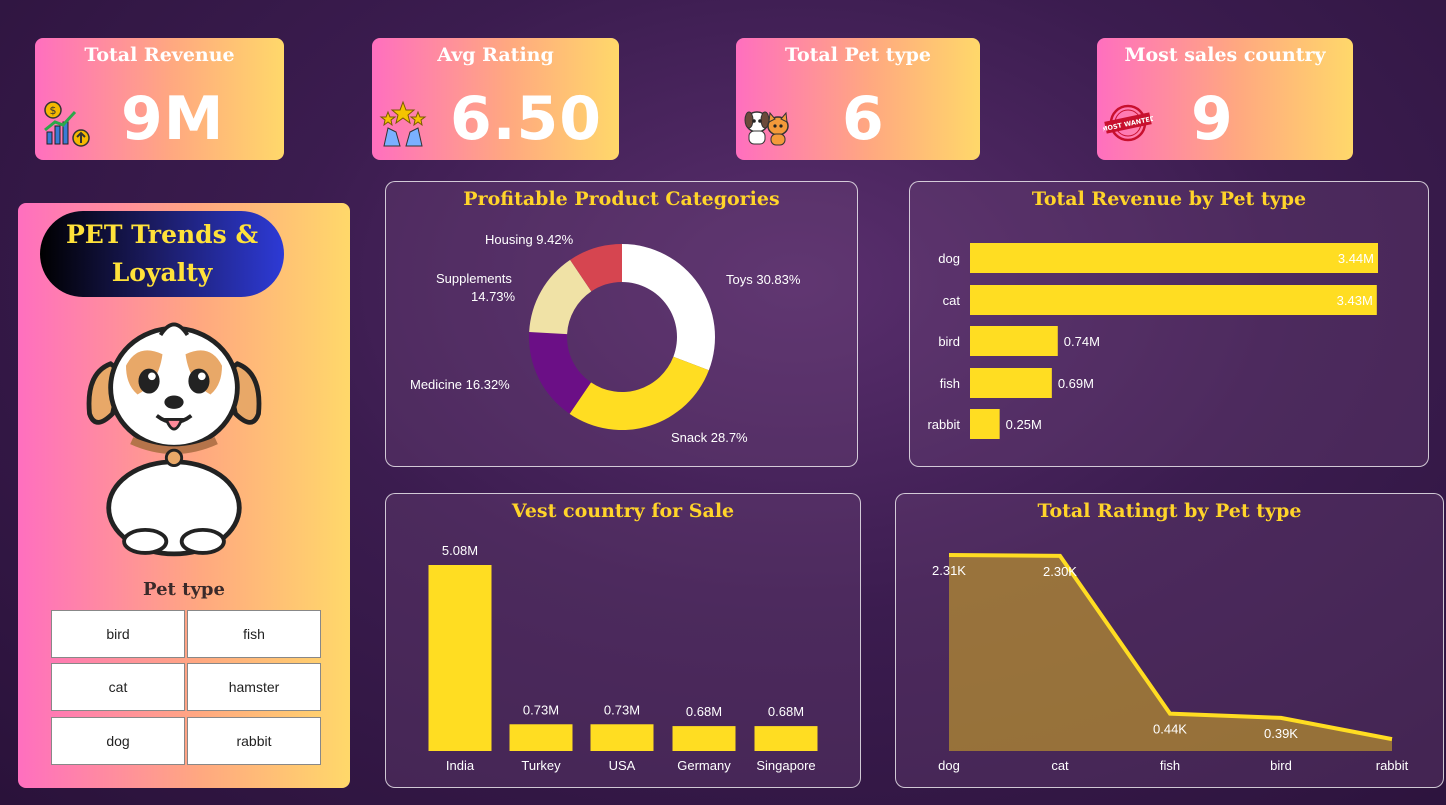 The width and height of the screenshot is (1446, 805). Describe the element at coordinates (67, 124) in the screenshot. I see `revenue-growth-icon: $` at that location.